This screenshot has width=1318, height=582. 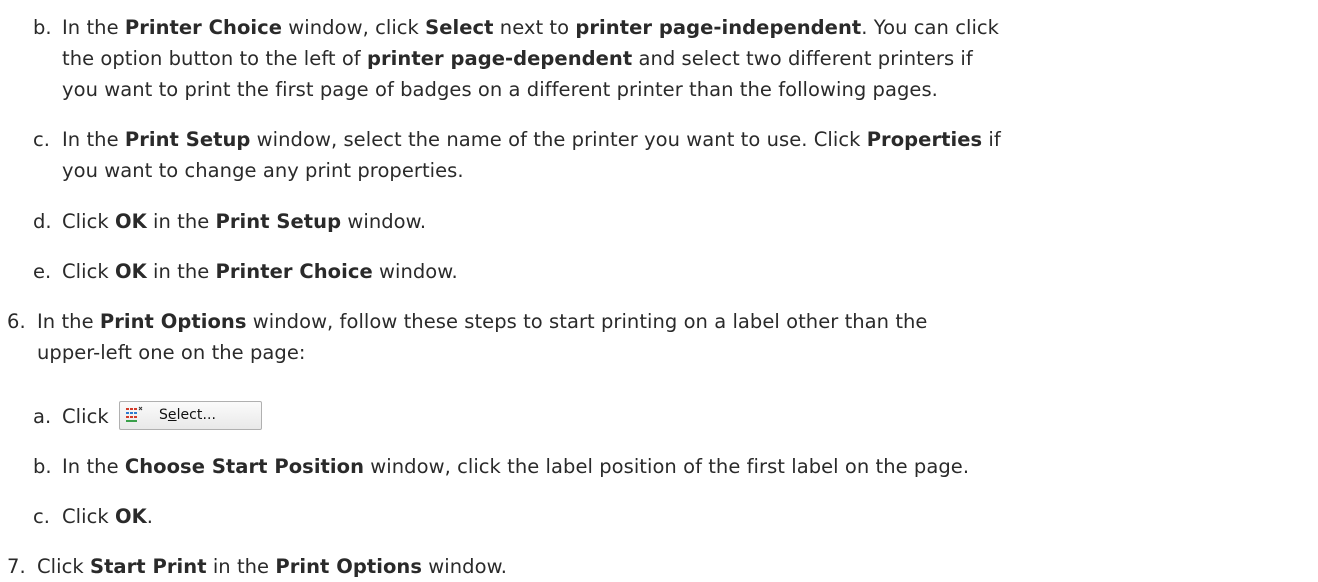 I want to click on step-text: next to, so click(x=534, y=27).